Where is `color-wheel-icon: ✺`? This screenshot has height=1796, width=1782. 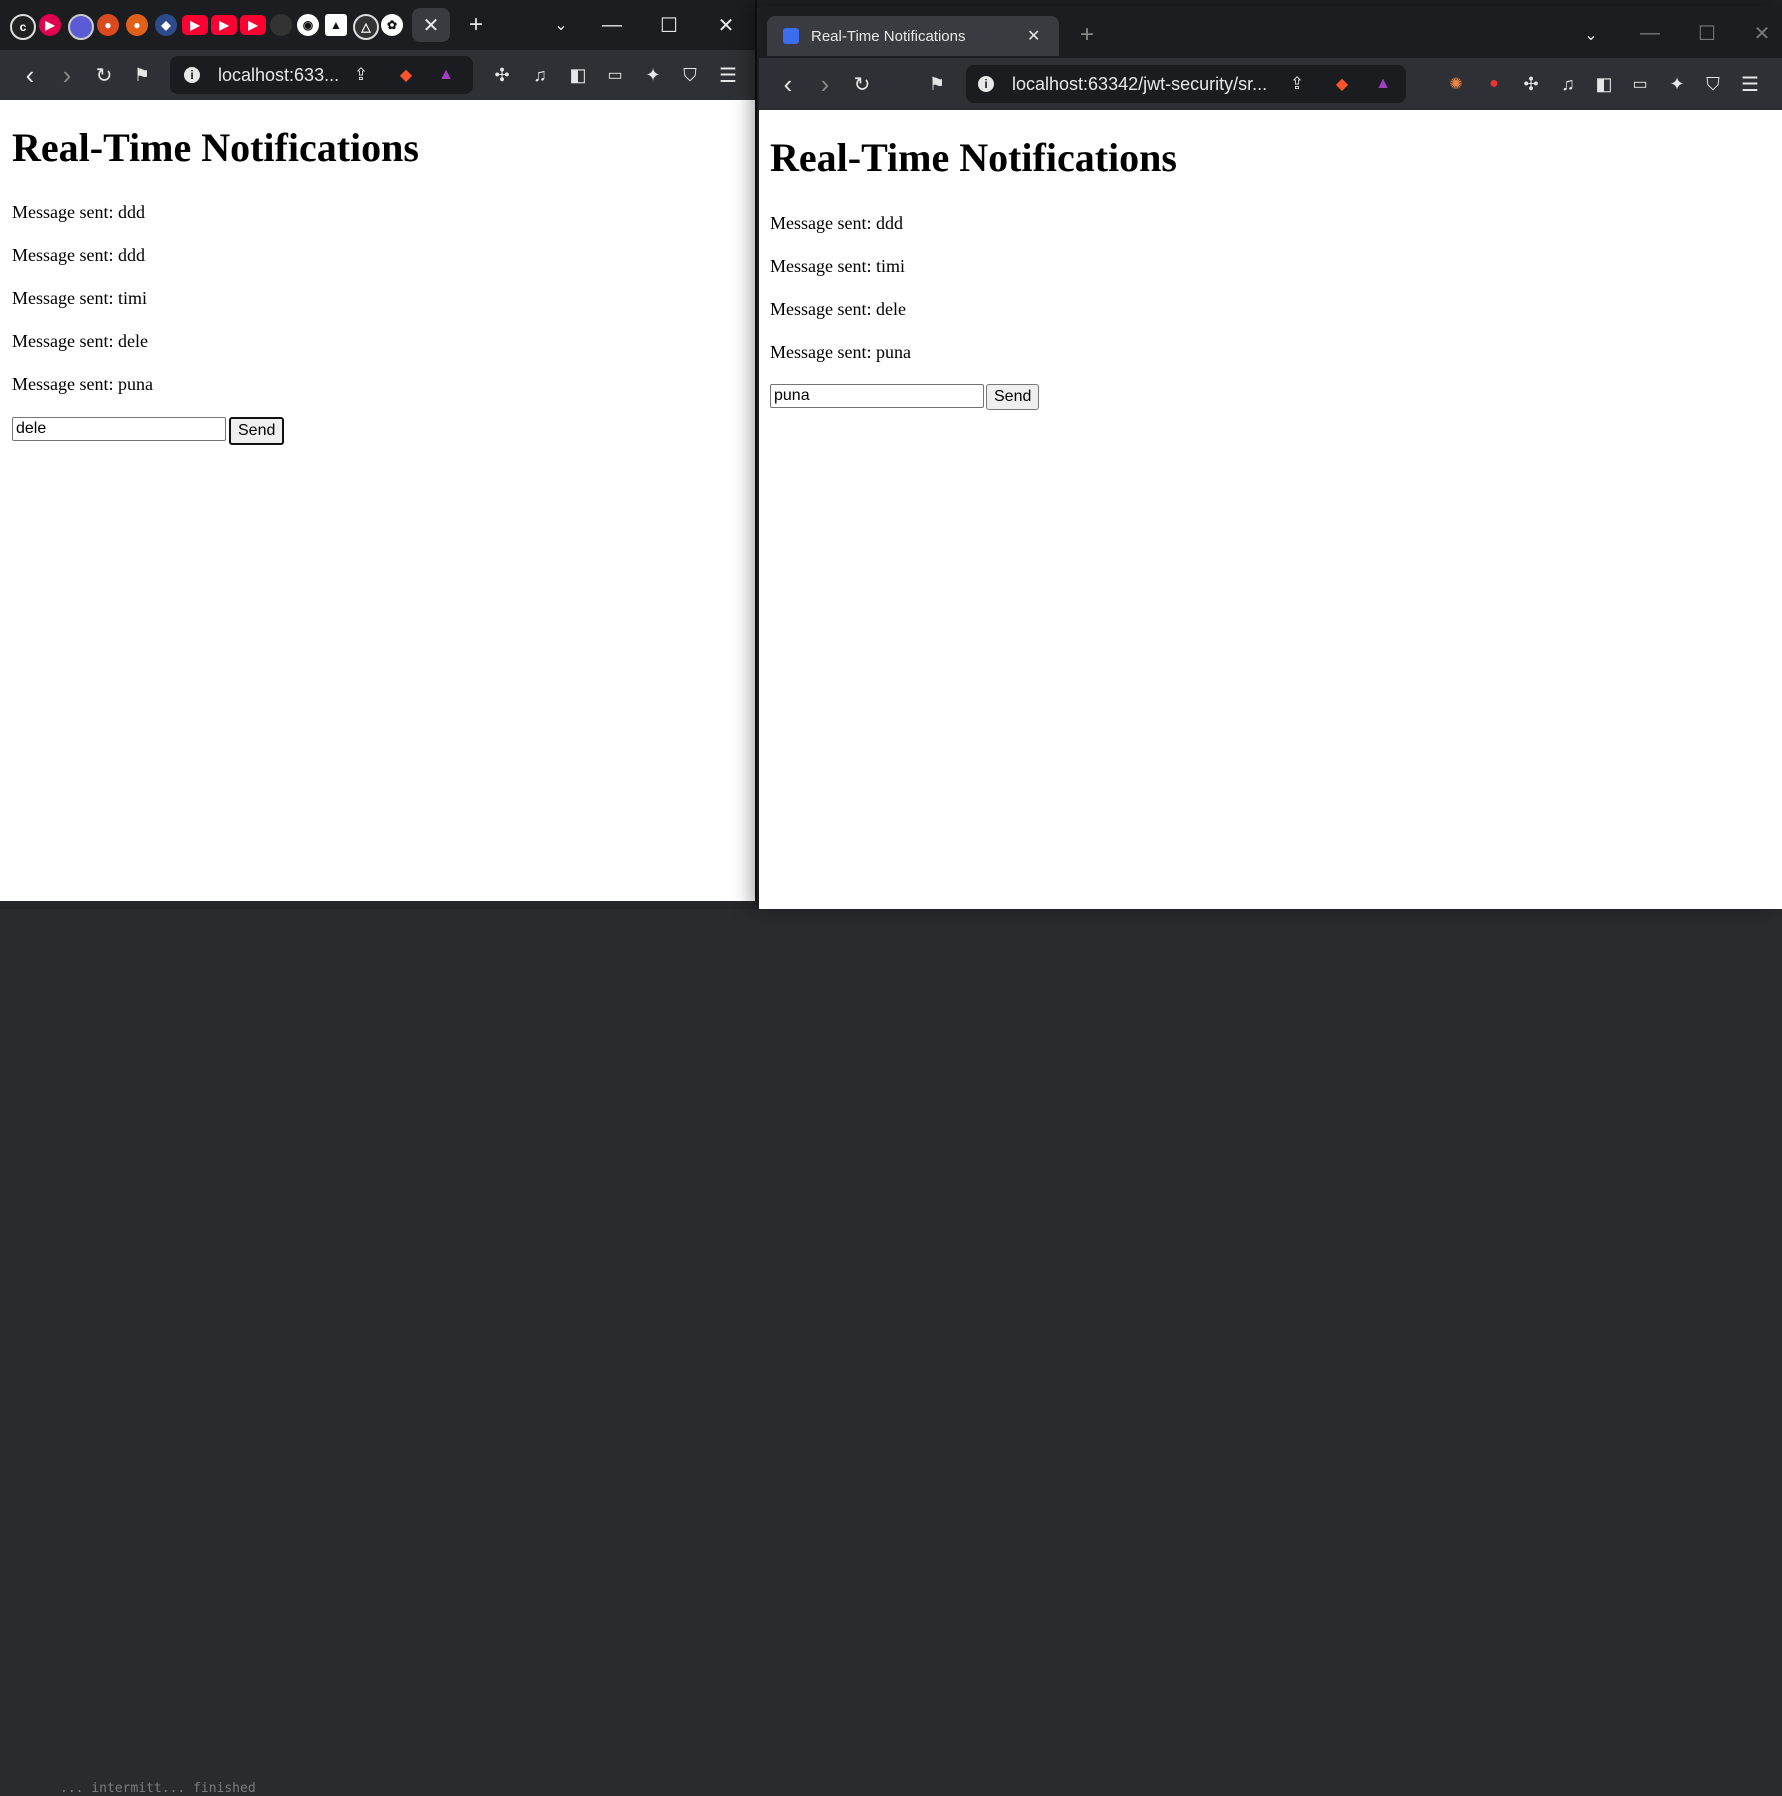 color-wheel-icon: ✺ is located at coordinates (1456, 84).